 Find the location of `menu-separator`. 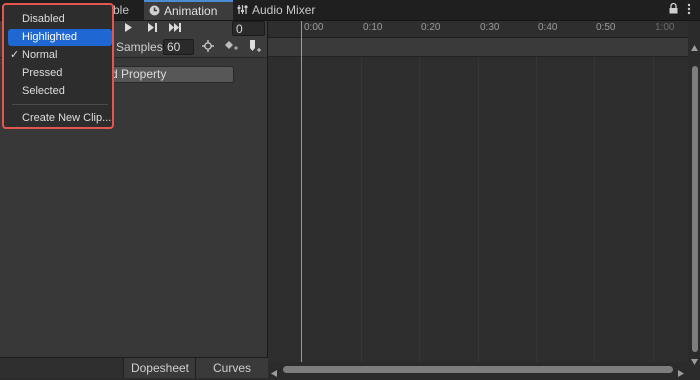

menu-separator is located at coordinates (60, 104).